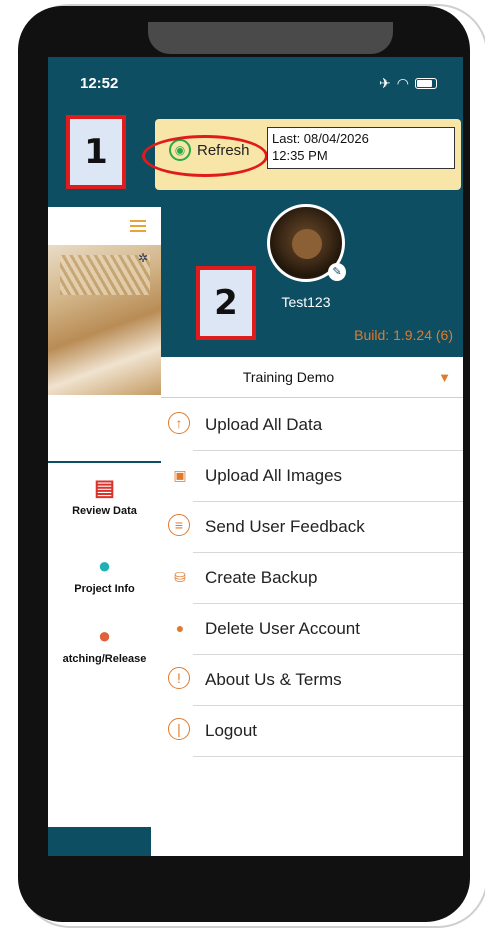  I want to click on build-version: Build: 1.9.24 (6), so click(403, 335).